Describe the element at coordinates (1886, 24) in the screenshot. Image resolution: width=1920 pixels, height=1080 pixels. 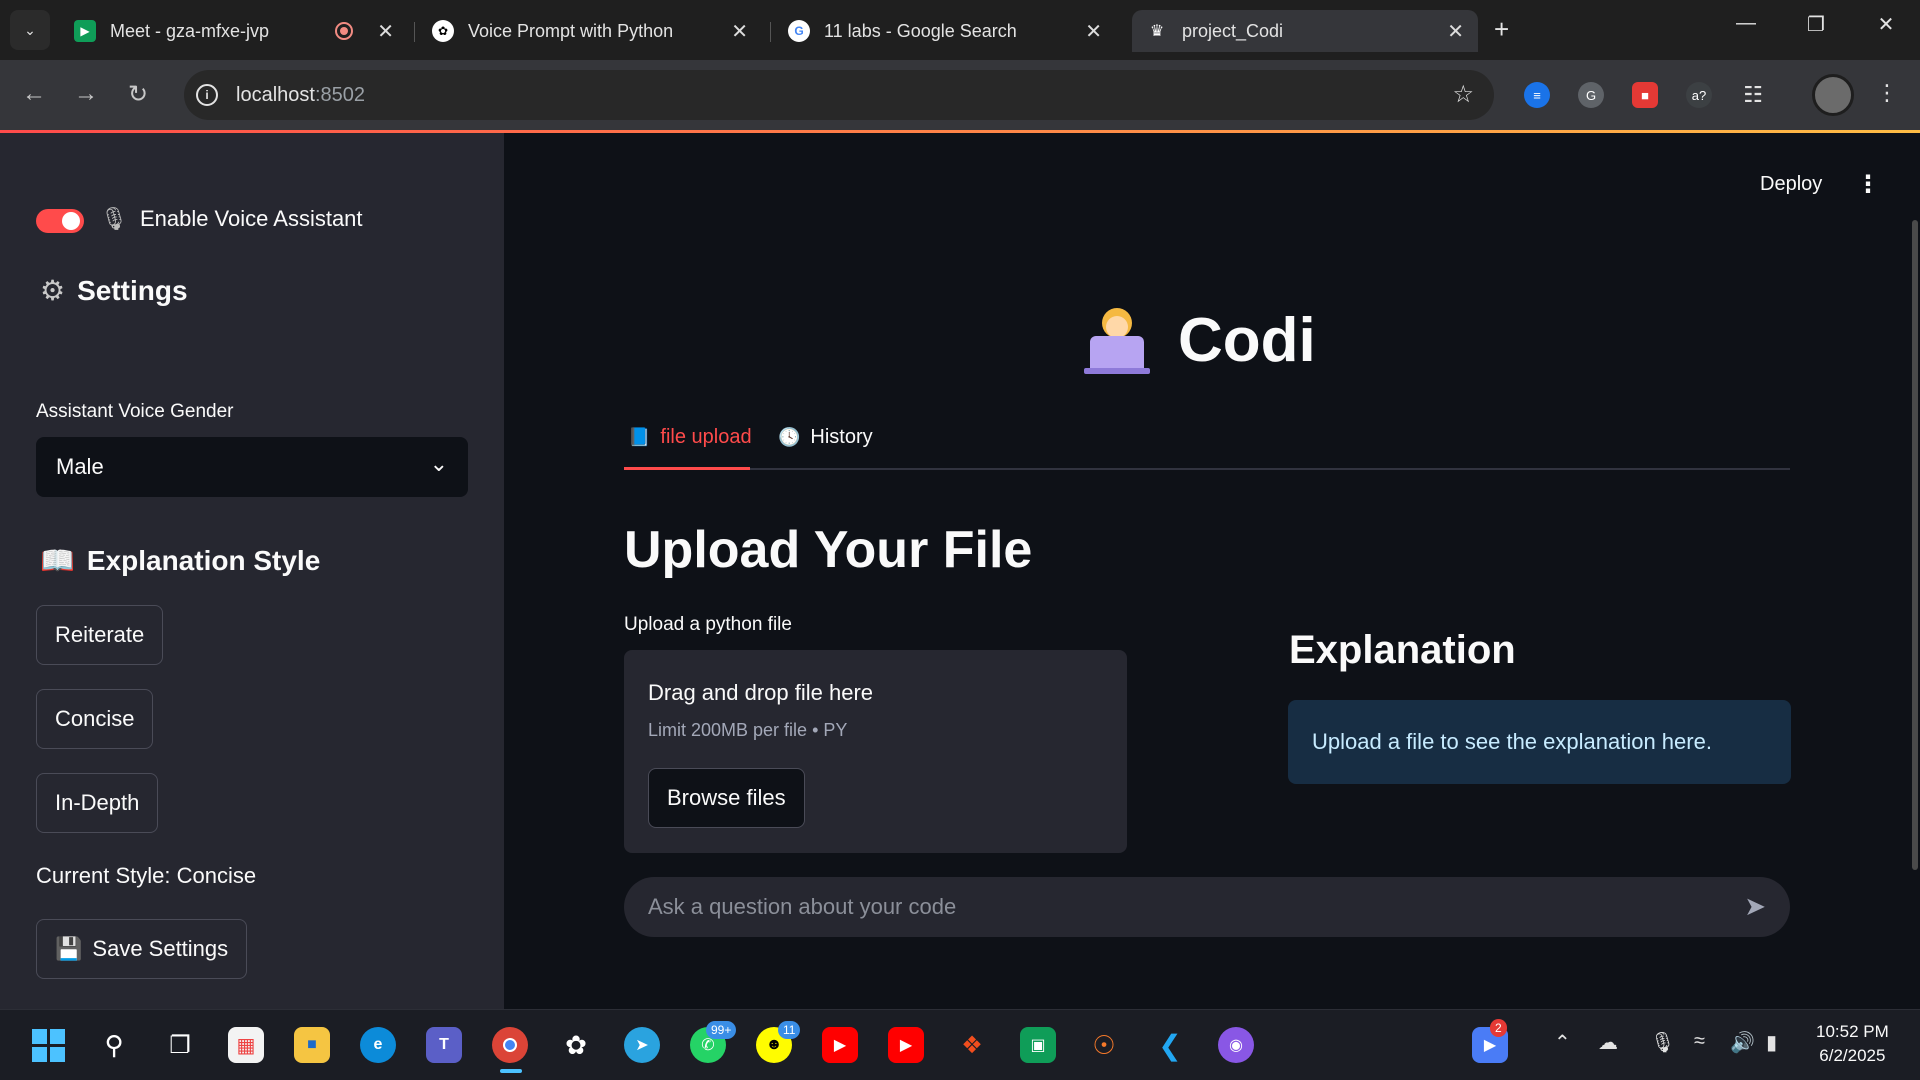
I see `close-window-icon: ✕` at that location.